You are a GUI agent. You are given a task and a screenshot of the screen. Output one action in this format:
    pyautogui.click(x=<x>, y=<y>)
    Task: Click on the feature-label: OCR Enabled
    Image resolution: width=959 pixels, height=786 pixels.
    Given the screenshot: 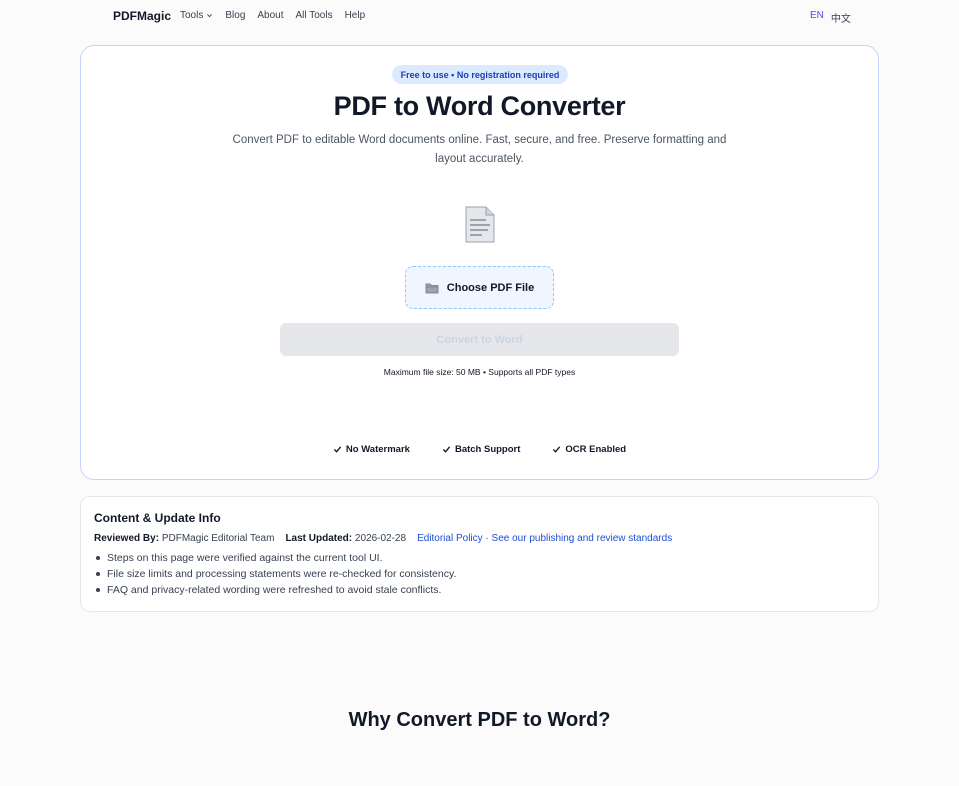 What is the action you would take?
    pyautogui.click(x=596, y=449)
    